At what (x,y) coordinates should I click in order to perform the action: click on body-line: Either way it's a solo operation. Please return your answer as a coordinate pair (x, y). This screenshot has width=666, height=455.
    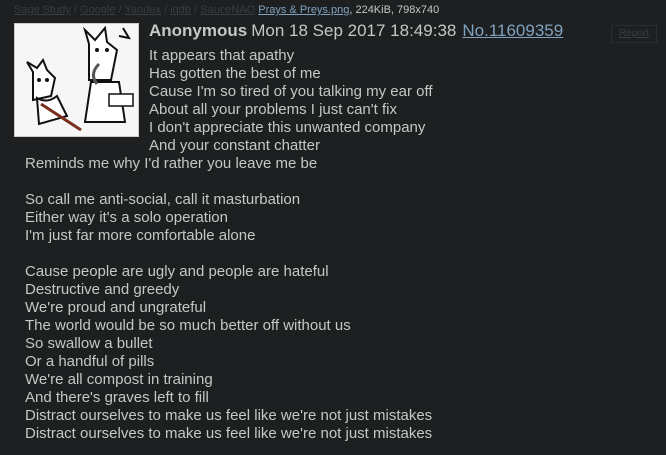
    Looking at the image, I should click on (126, 217).